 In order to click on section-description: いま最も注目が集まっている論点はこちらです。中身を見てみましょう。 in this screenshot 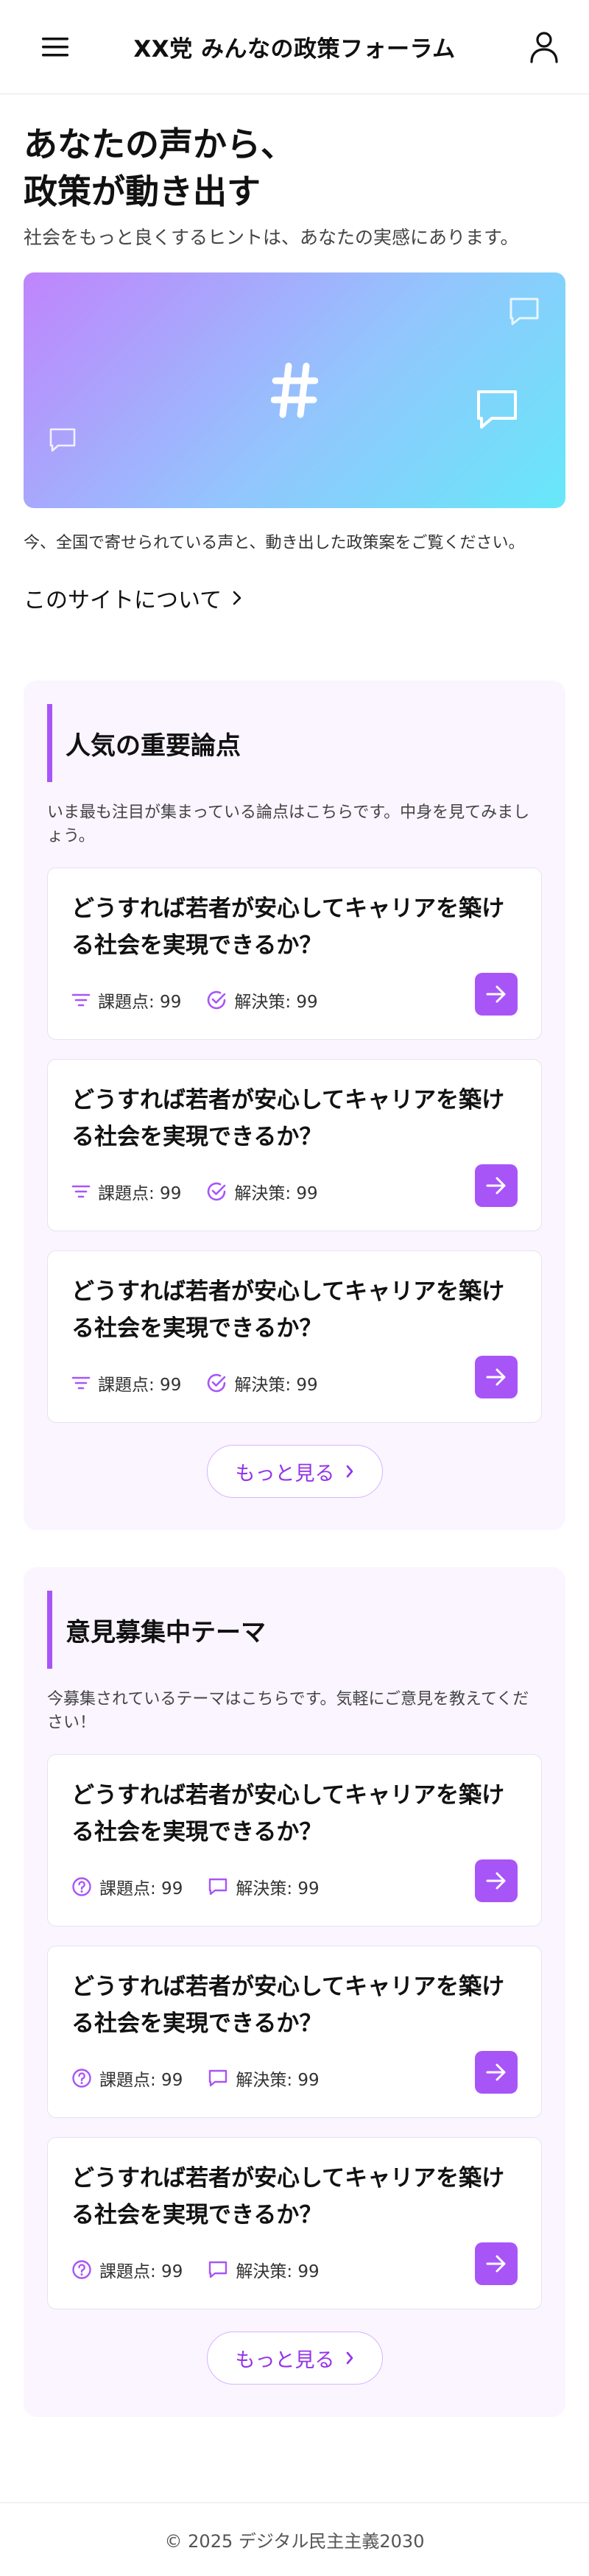, I will do `click(288, 824)`.